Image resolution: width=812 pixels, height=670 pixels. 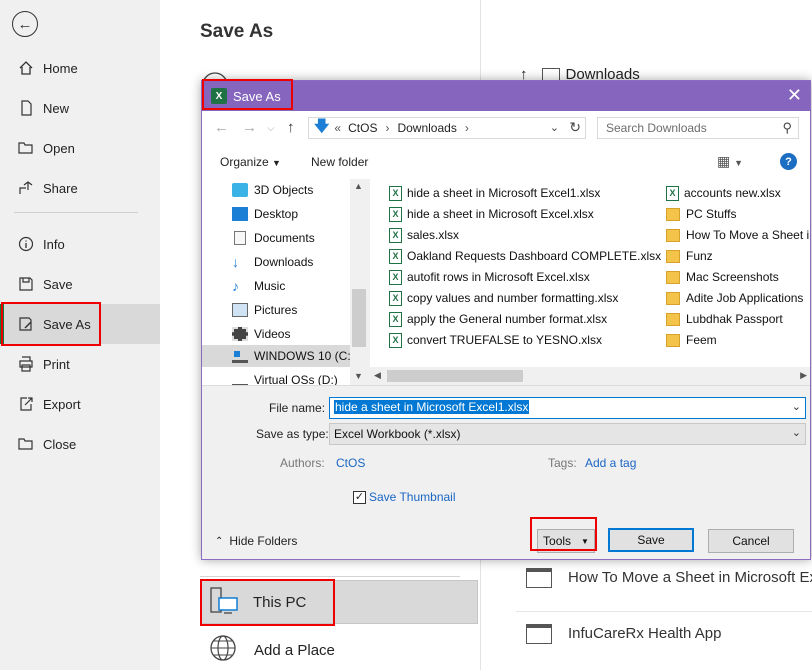 I want to click on file-item: Xsales.xlsx, so click(x=424, y=235).